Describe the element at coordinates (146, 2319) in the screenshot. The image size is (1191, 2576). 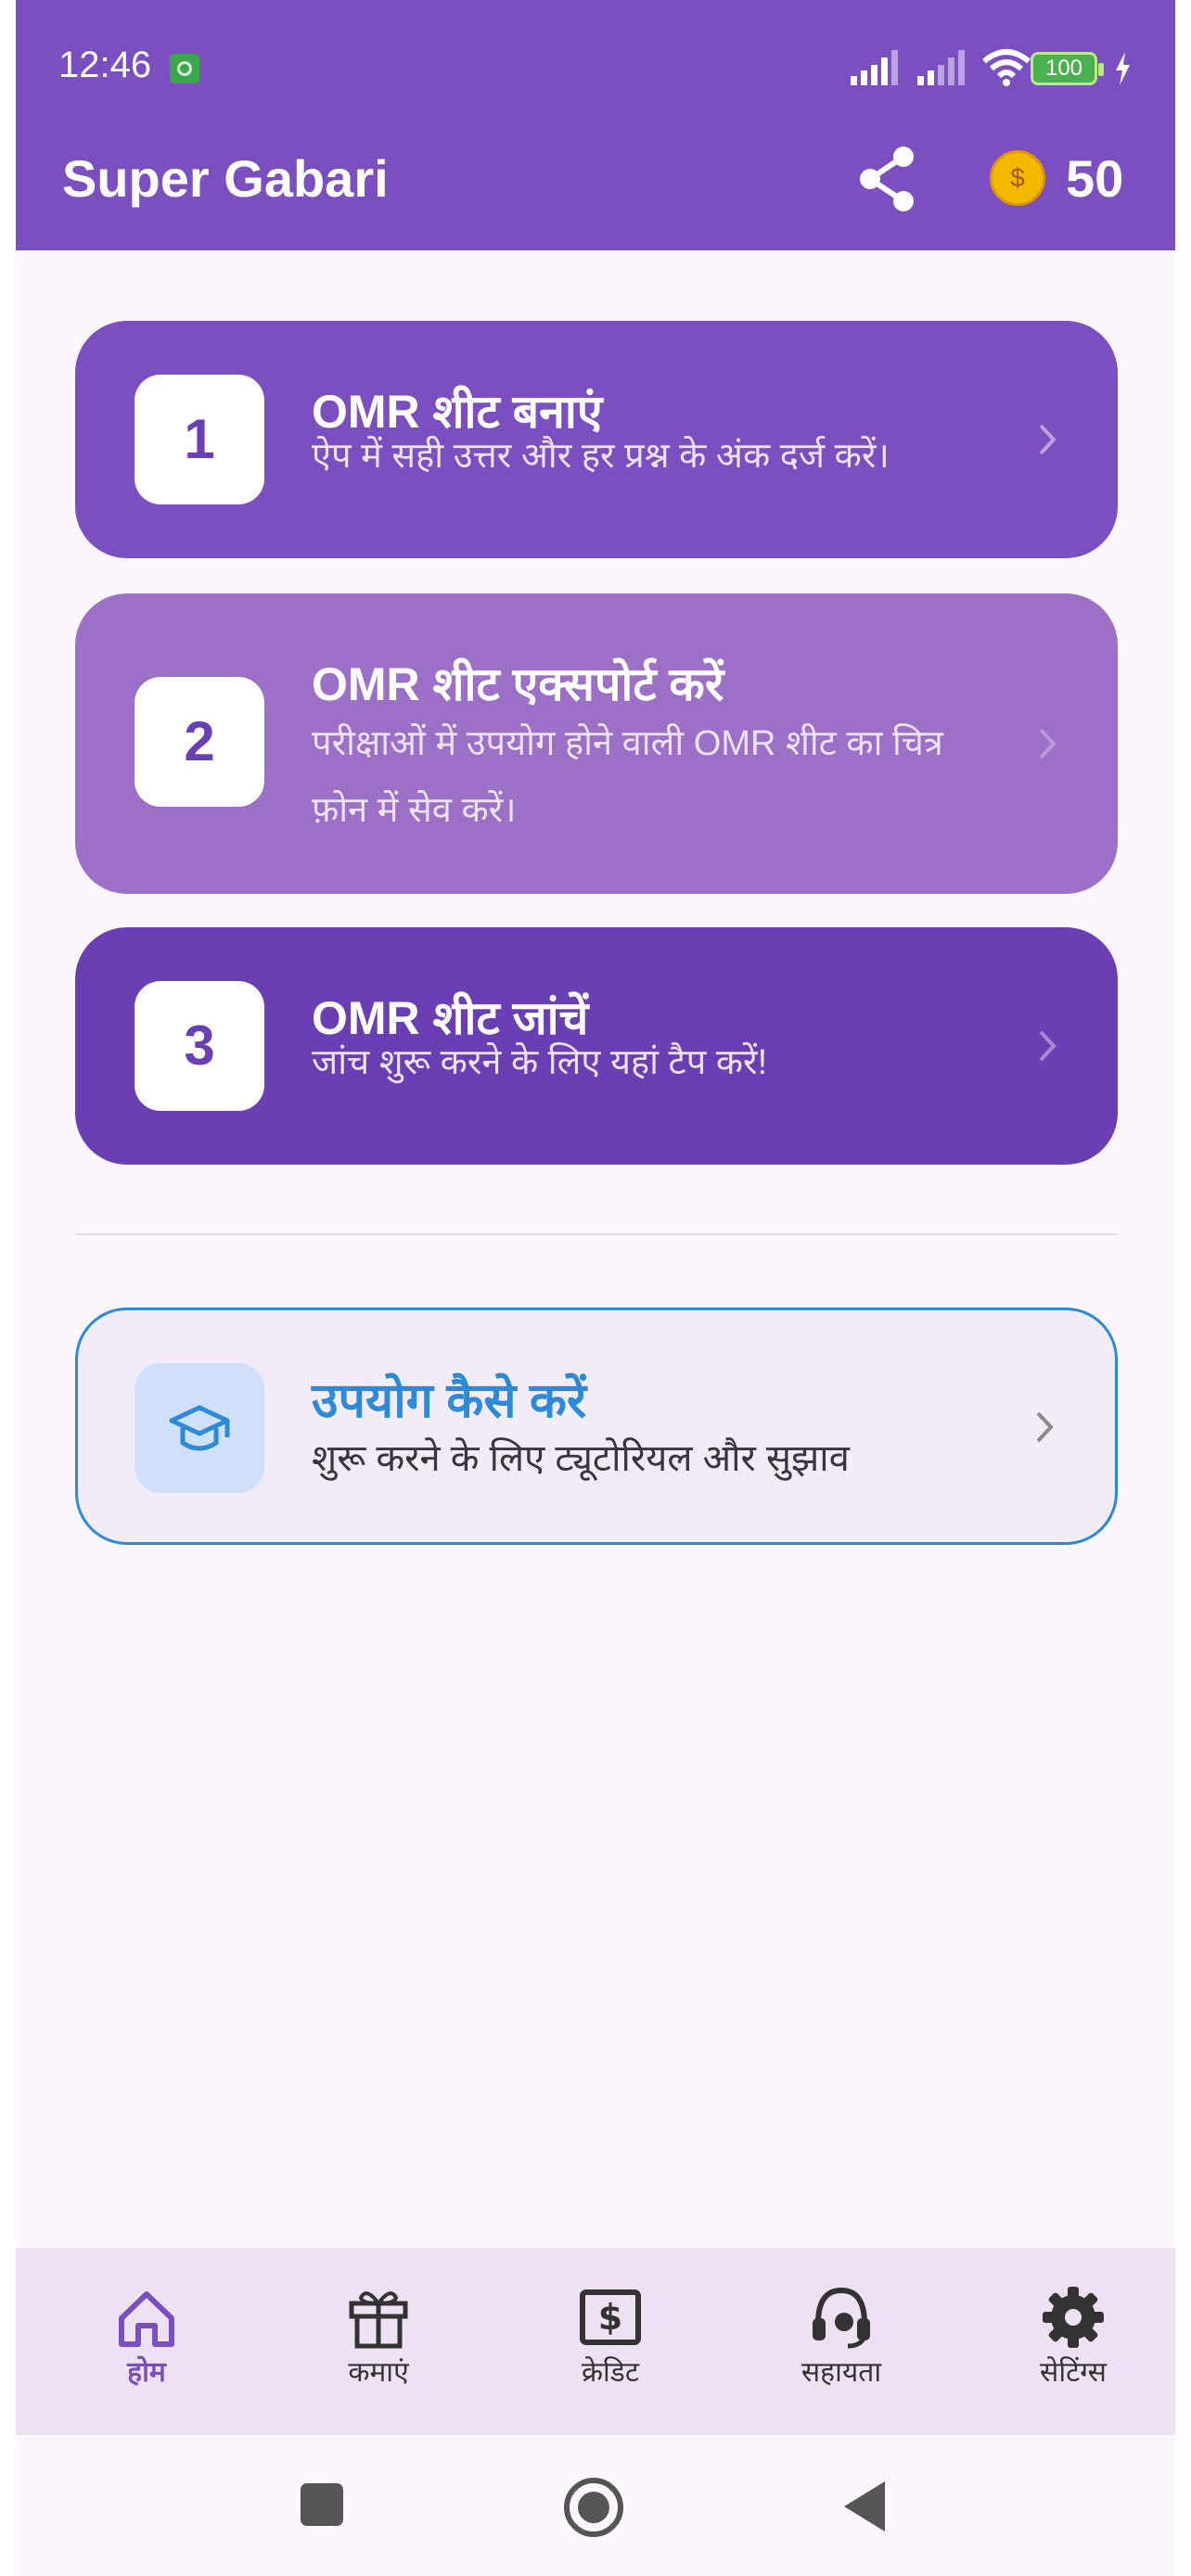
I see `home-icon` at that location.